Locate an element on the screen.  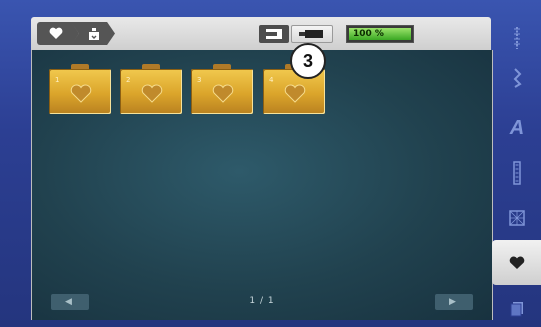
rail-item-straight-stitch is located at coordinates (517, 38).